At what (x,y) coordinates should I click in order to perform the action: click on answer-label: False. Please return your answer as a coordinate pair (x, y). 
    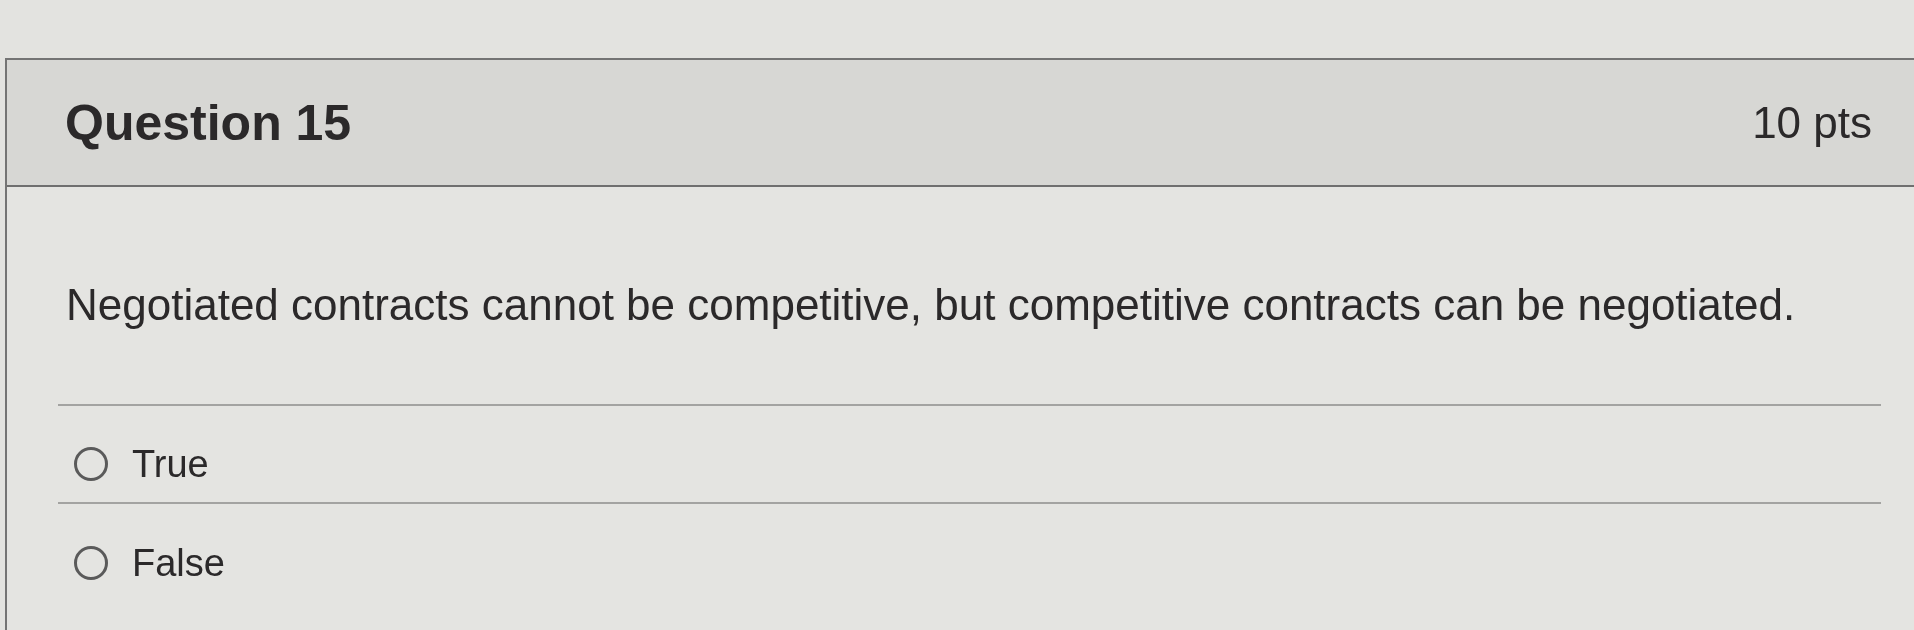
    Looking at the image, I should click on (178, 562).